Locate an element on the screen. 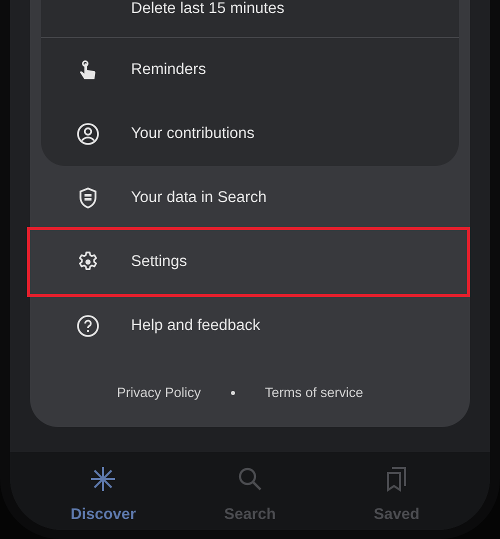 The height and width of the screenshot is (539, 500). menu-item: Reminders is located at coordinates (250, 70).